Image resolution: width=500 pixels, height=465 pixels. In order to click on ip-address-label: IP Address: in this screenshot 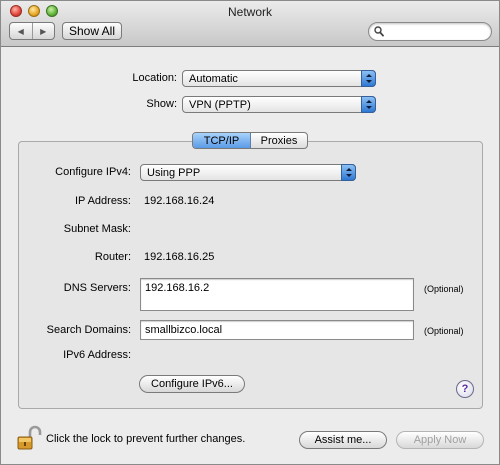, I will do `click(102, 201)`.